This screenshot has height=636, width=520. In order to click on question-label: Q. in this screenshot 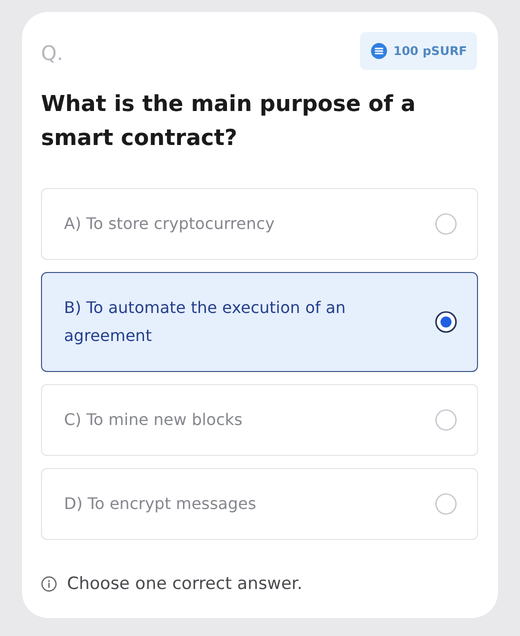, I will do `click(52, 53)`.